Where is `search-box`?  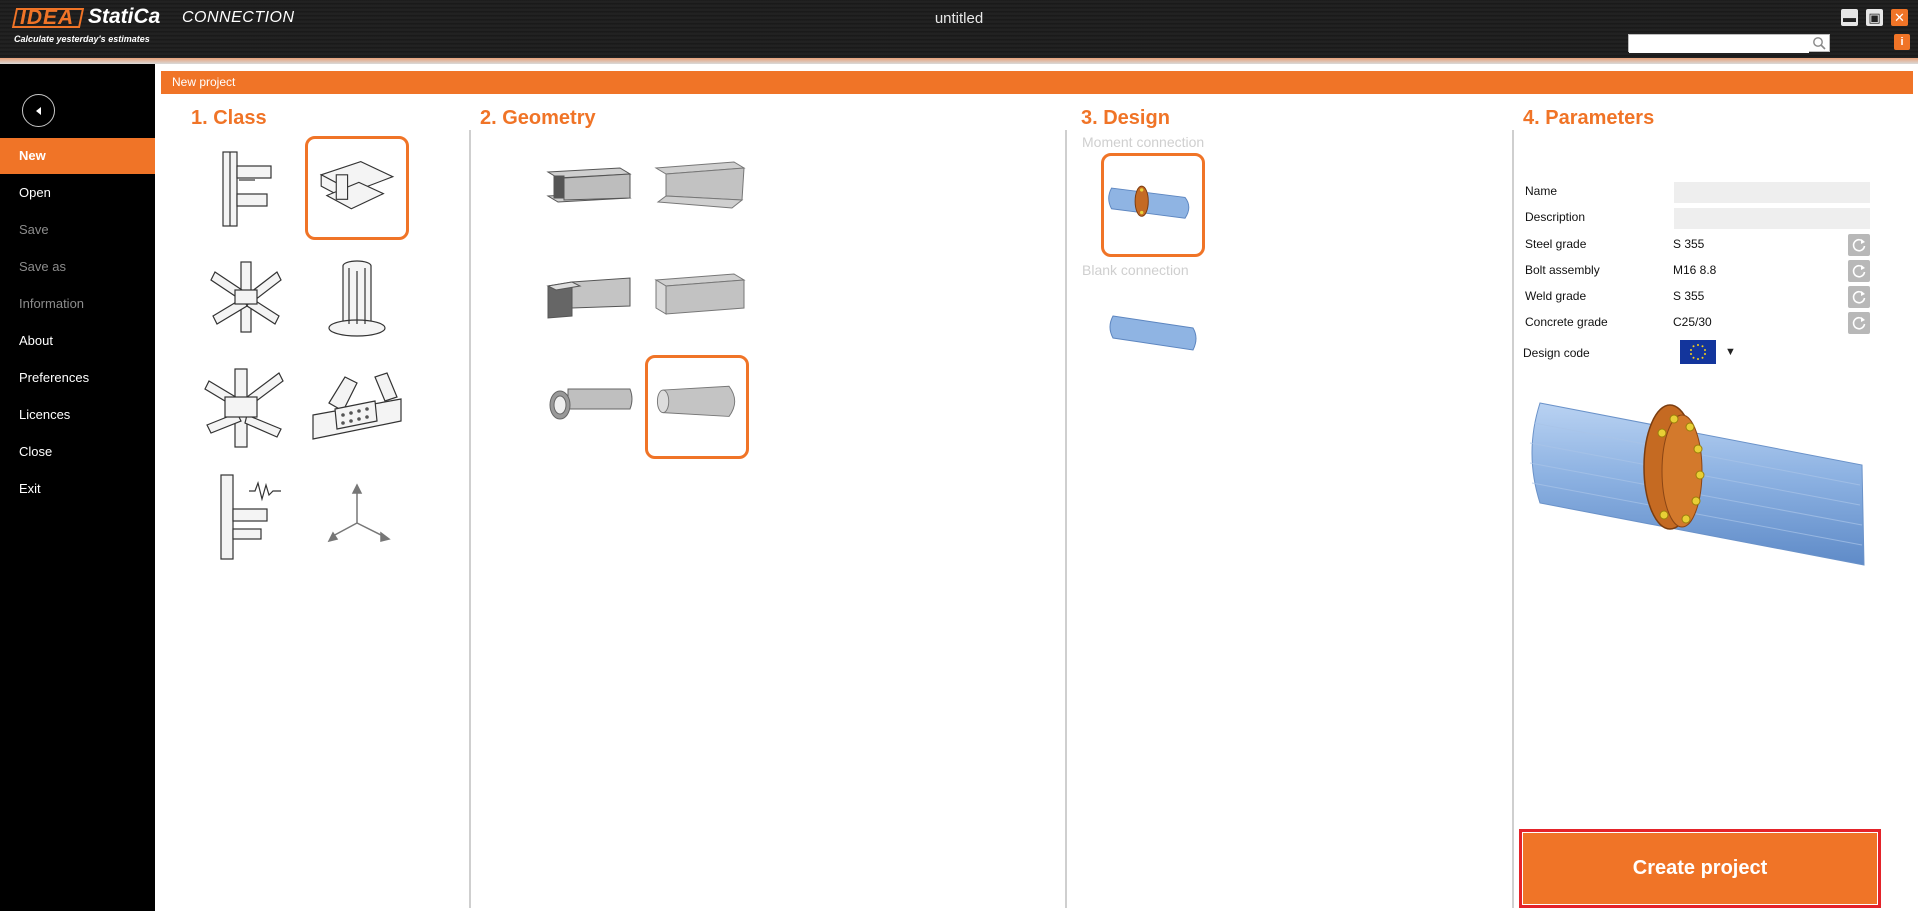
search-box is located at coordinates (1729, 43).